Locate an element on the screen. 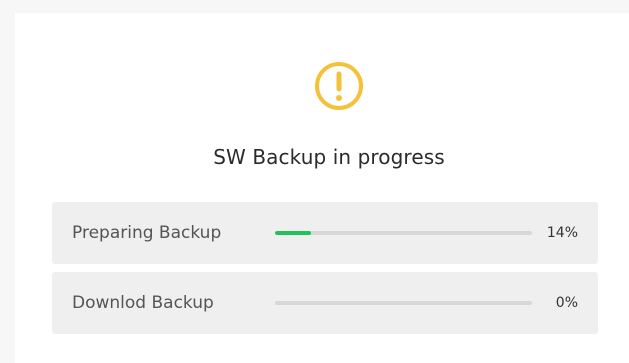  task-percent: 0% is located at coordinates (566, 303).